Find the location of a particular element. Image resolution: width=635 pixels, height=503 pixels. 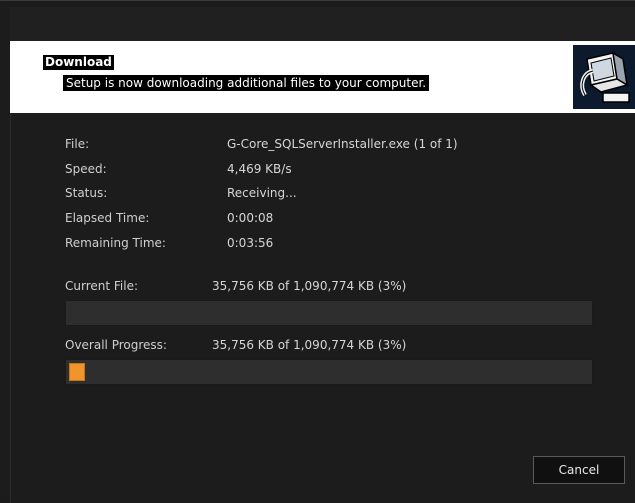

overall-progress-value: 35,756 KB of 1,090,774 KB (3%) is located at coordinates (309, 345).